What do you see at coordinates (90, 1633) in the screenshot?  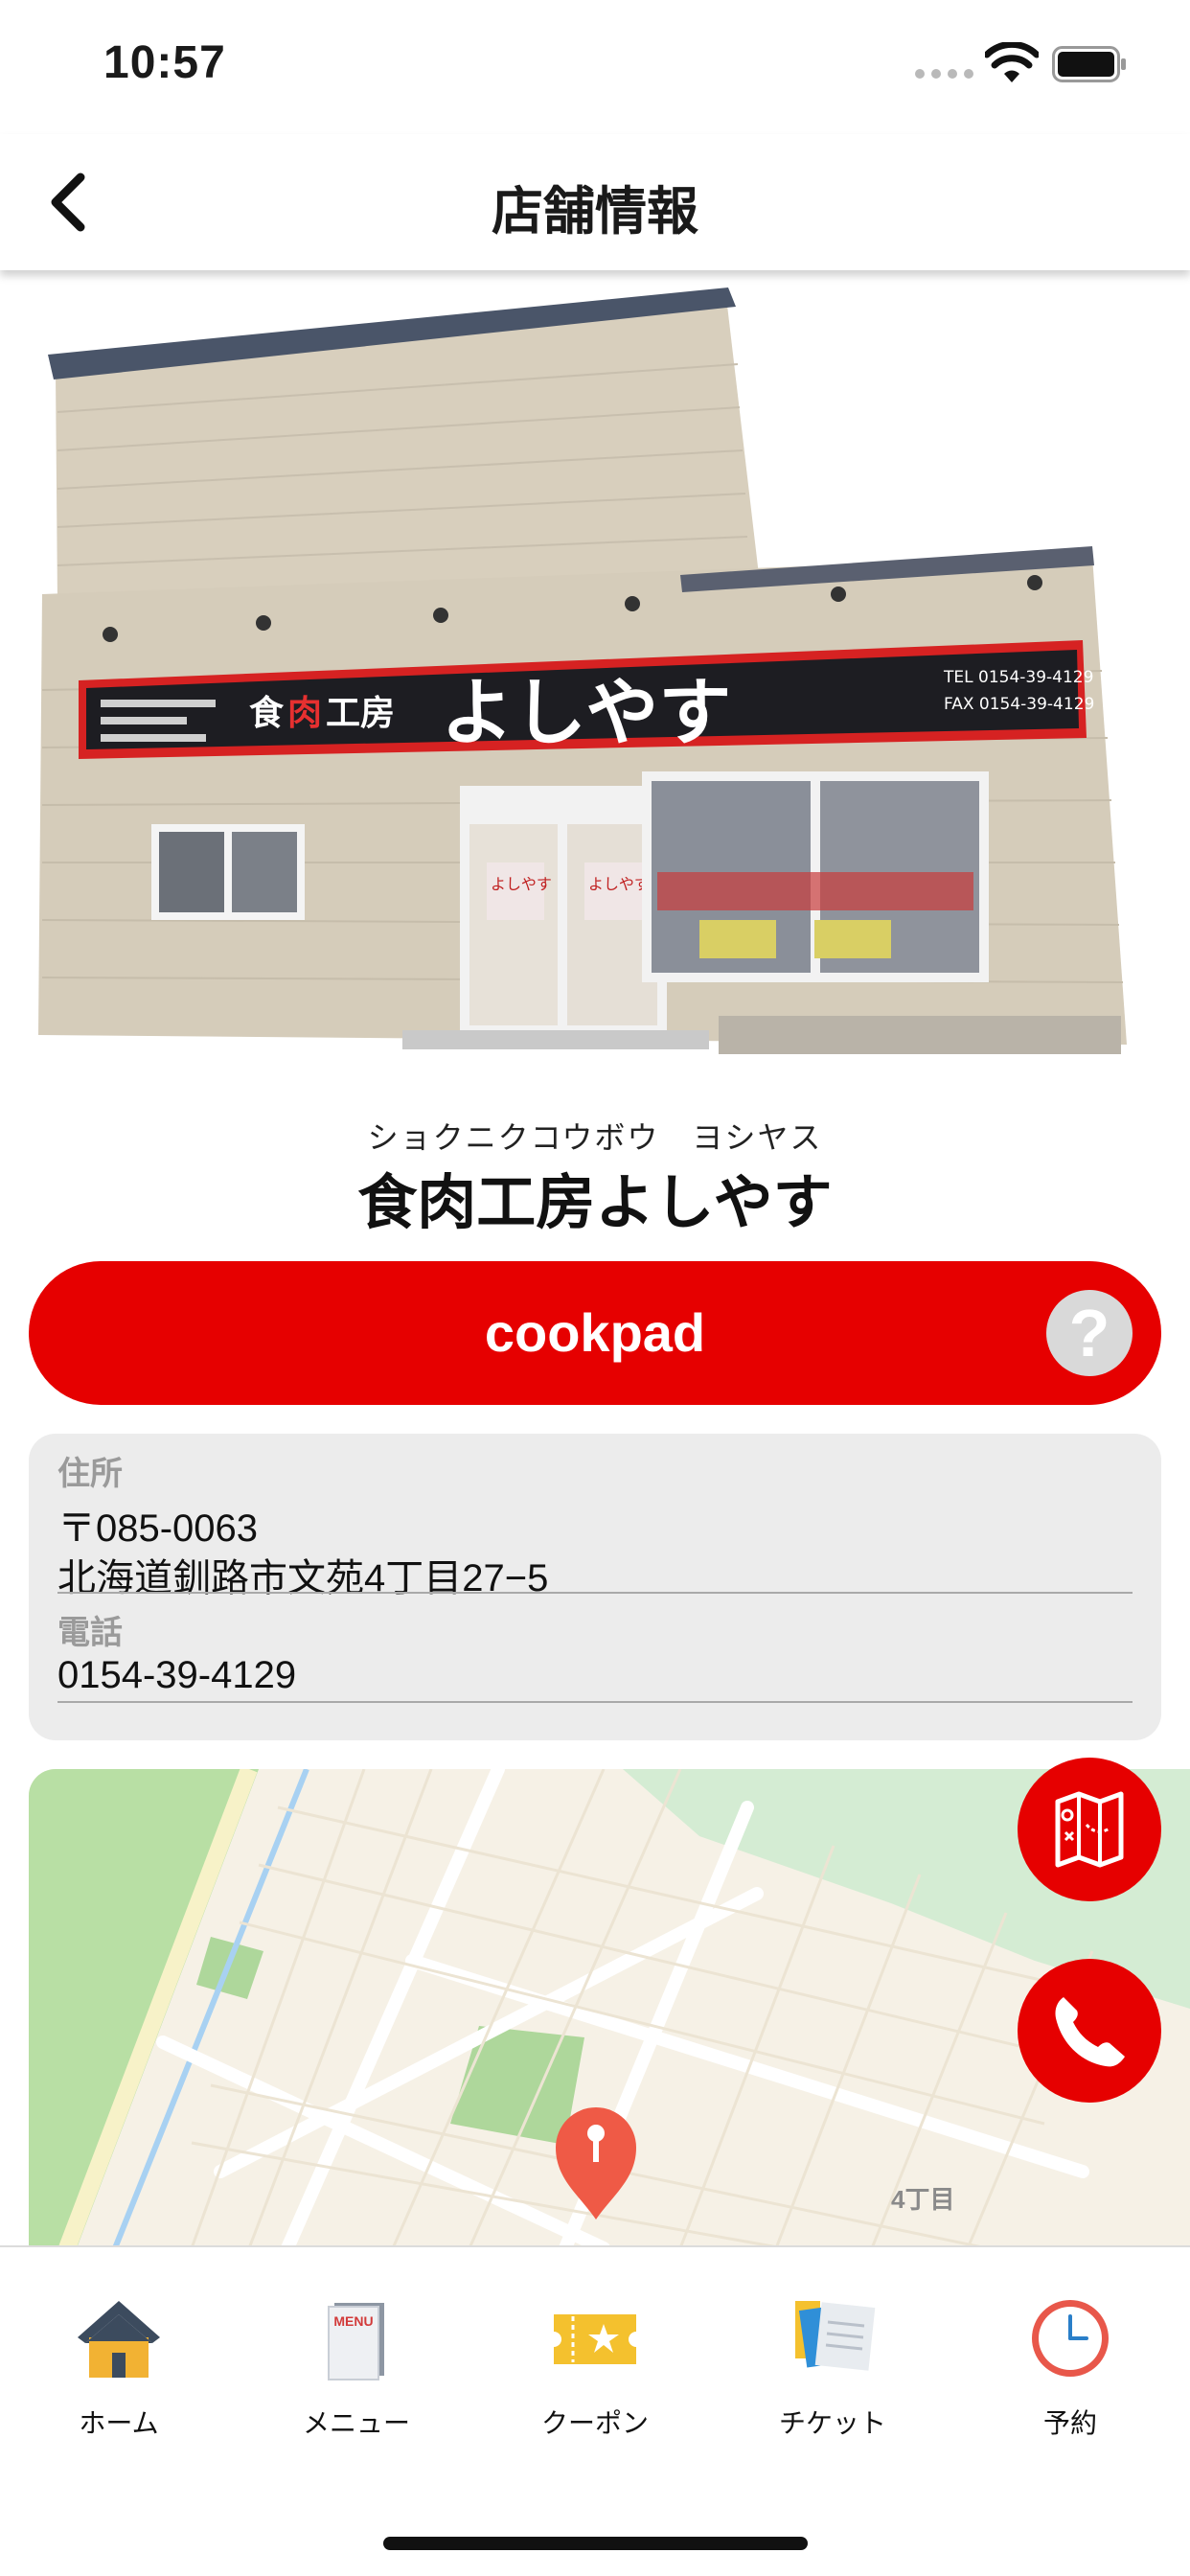 I see `phone-label: 電話` at bounding box center [90, 1633].